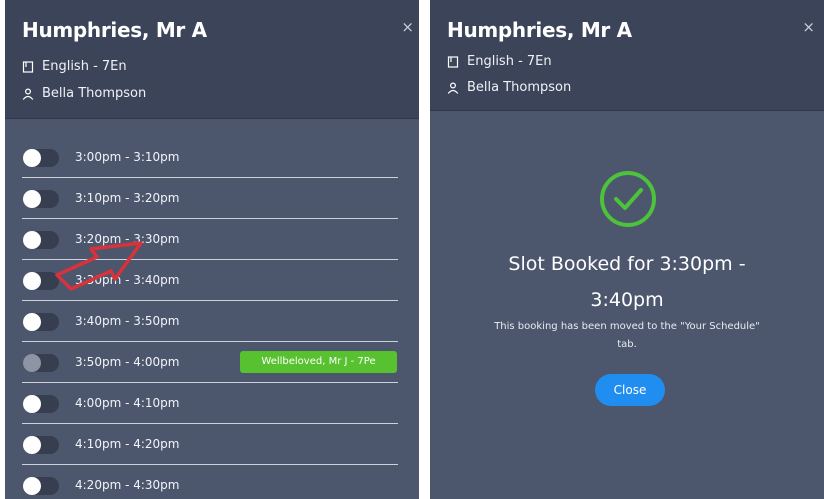  What do you see at coordinates (630, 390) in the screenshot?
I see `close-button: Close` at bounding box center [630, 390].